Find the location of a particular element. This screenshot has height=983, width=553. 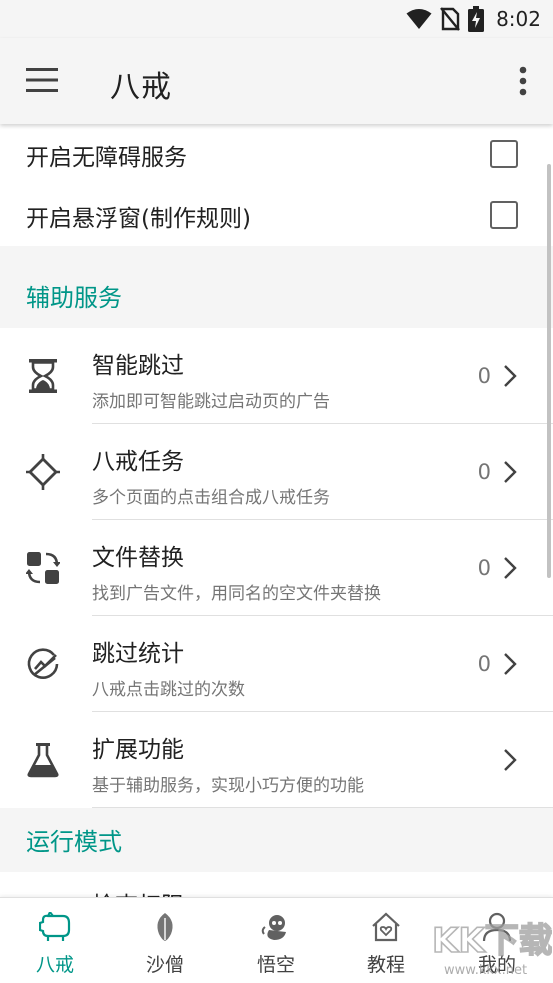

hamburger-menu-icon is located at coordinates (43, 80).